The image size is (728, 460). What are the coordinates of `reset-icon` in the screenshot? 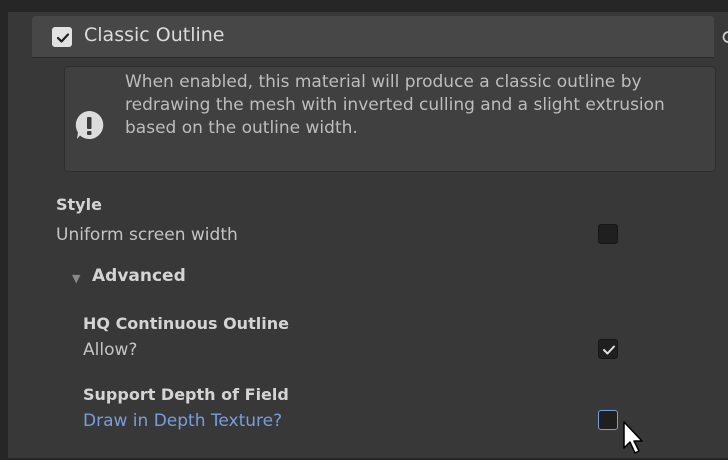 It's located at (724, 38).